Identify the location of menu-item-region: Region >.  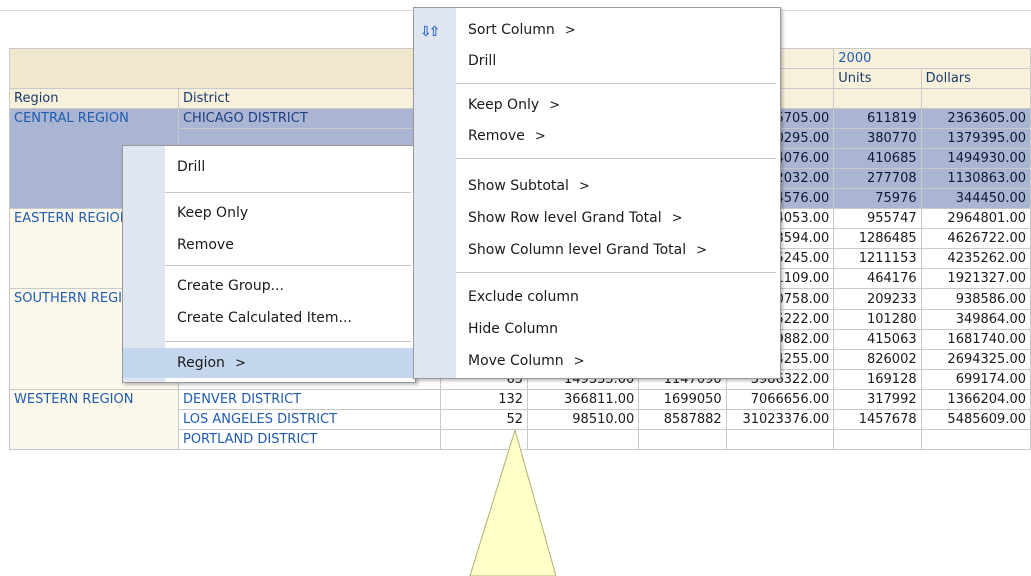
(269, 363).